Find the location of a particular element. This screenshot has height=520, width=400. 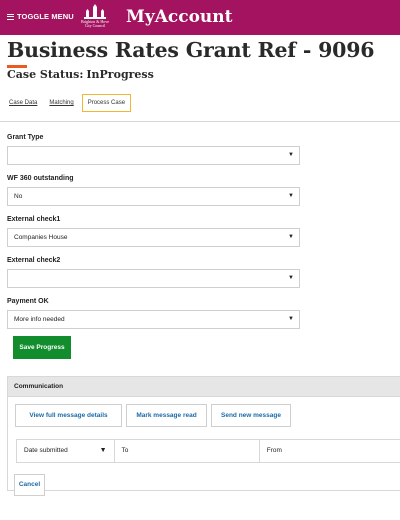

mark-message-read-button: Mark message read is located at coordinates (166, 415).